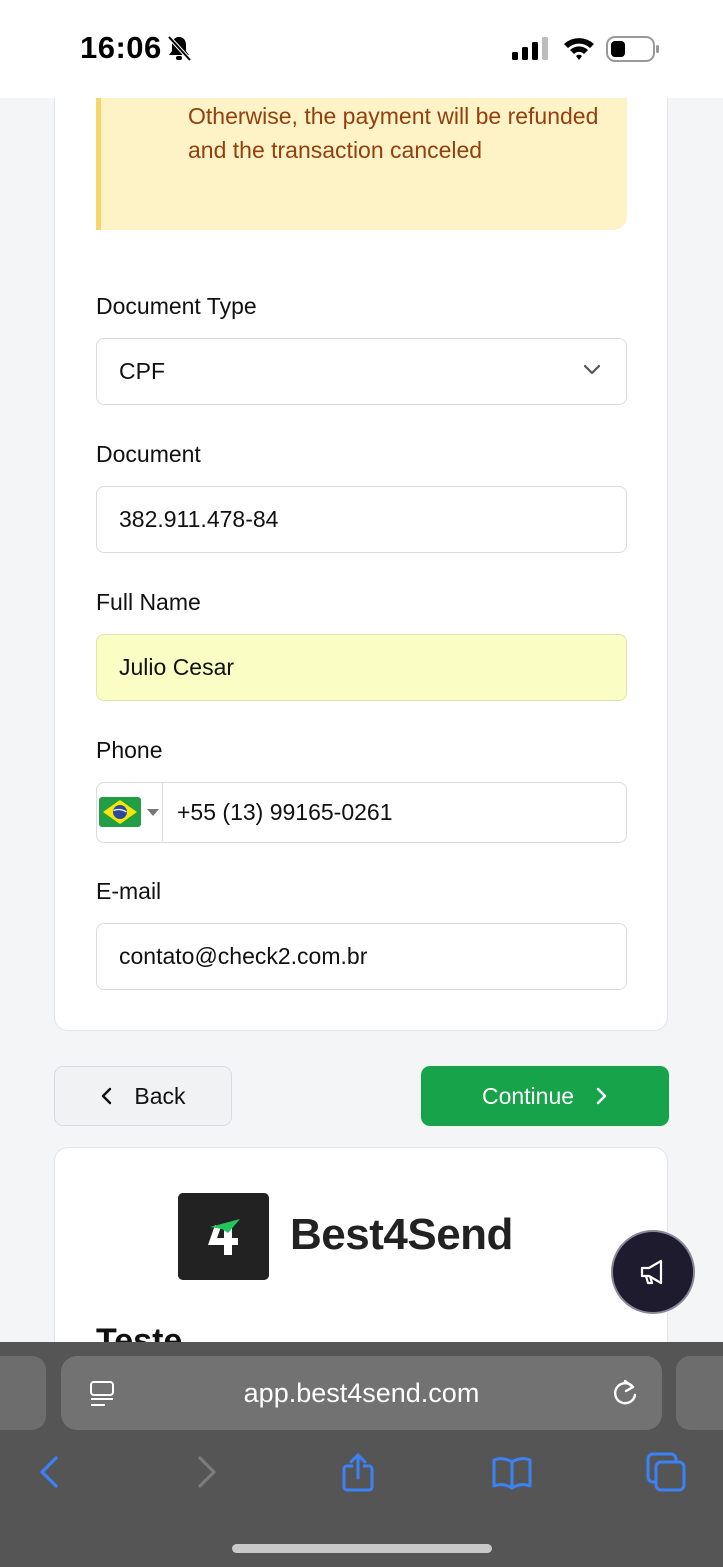 The height and width of the screenshot is (1567, 723). What do you see at coordinates (632, 49) in the screenshot?
I see `battery-icon` at bounding box center [632, 49].